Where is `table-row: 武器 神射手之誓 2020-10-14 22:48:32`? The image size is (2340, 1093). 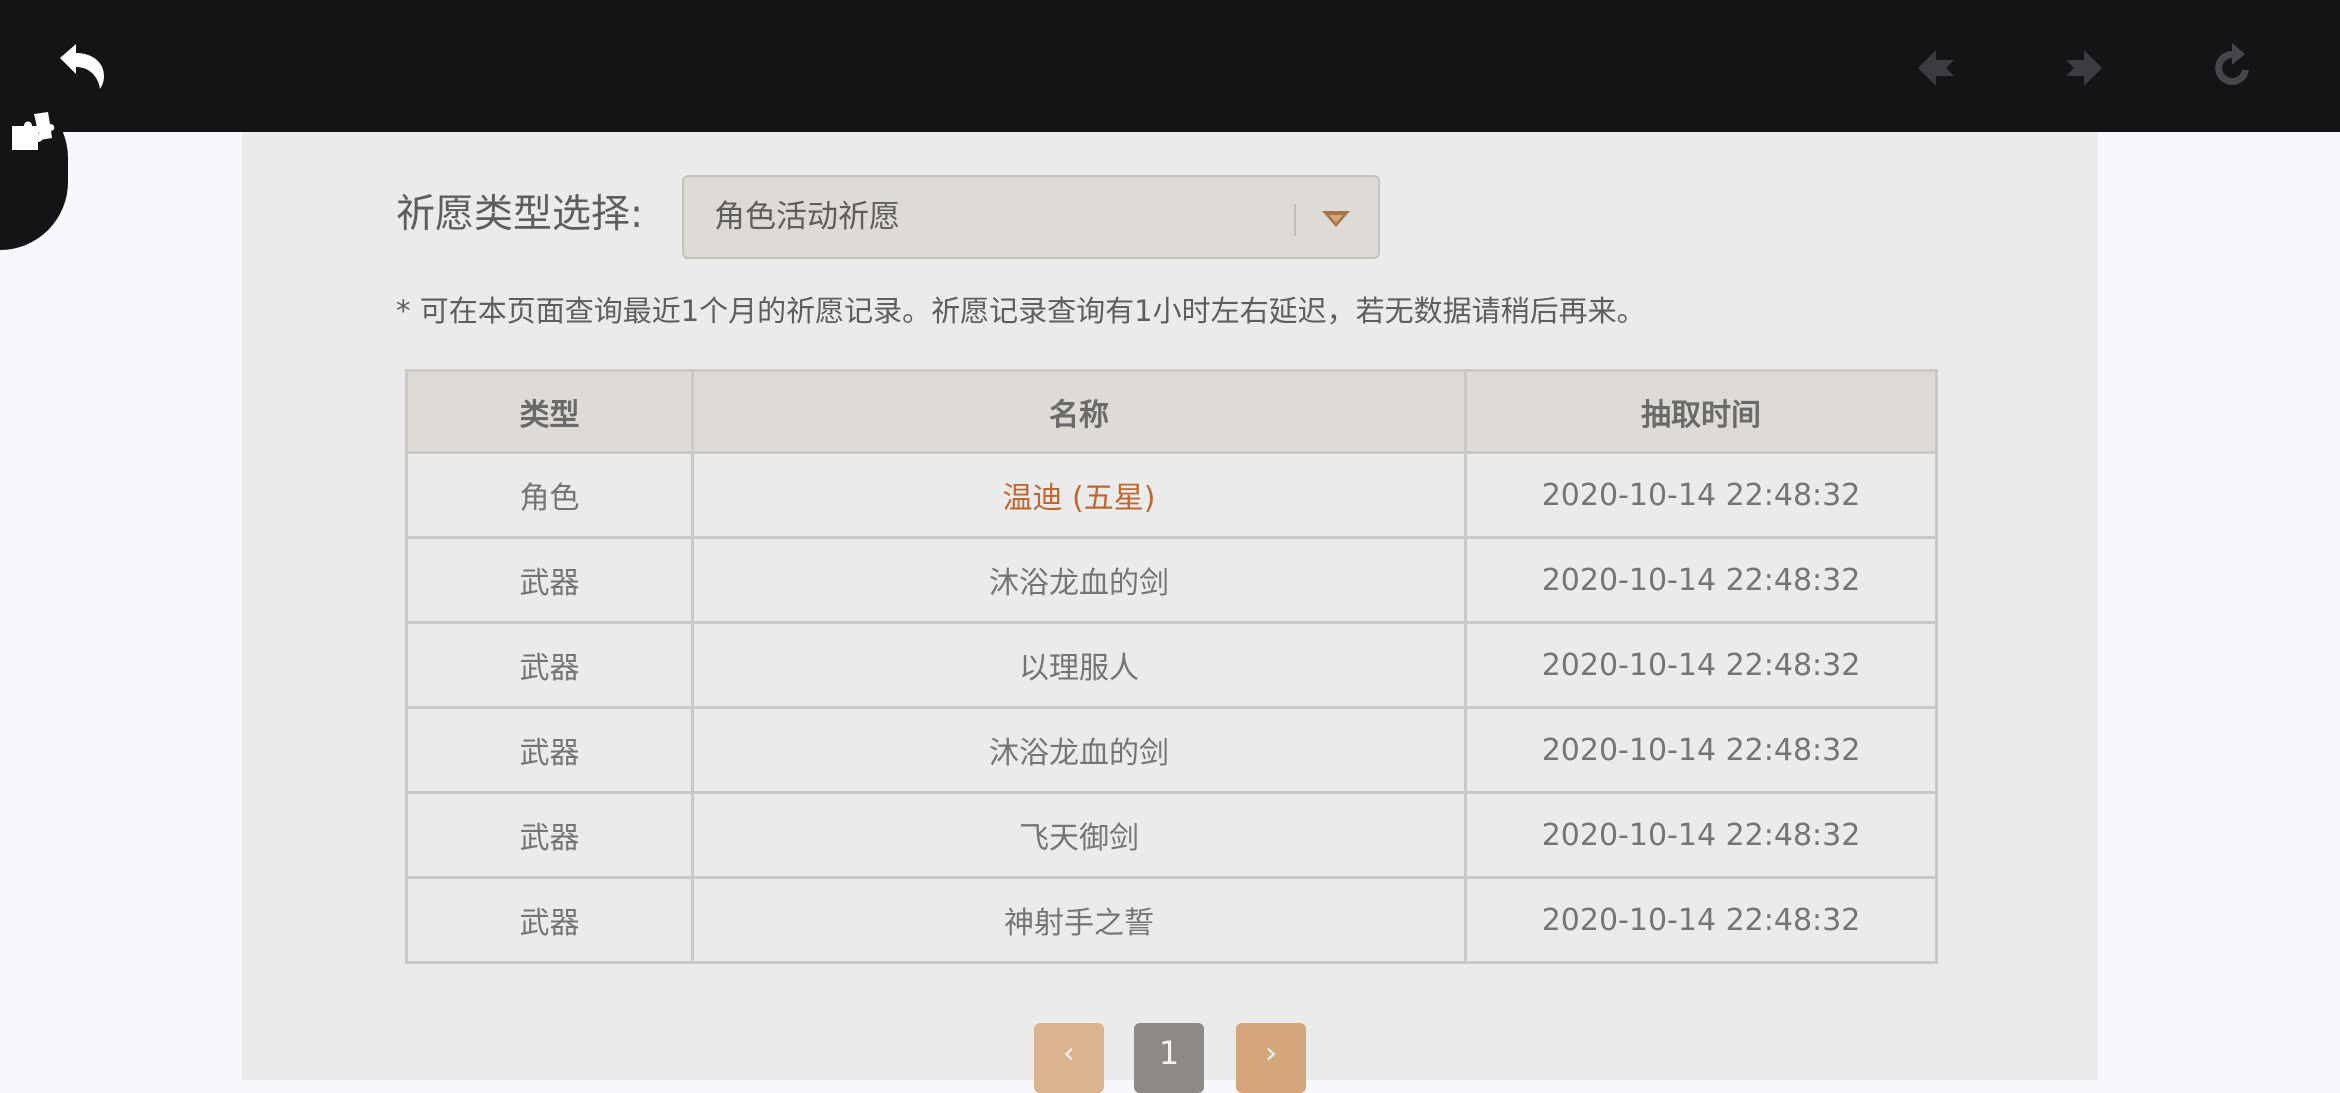 table-row: 武器 神射手之誓 2020-10-14 22:48:32 is located at coordinates (1171, 920).